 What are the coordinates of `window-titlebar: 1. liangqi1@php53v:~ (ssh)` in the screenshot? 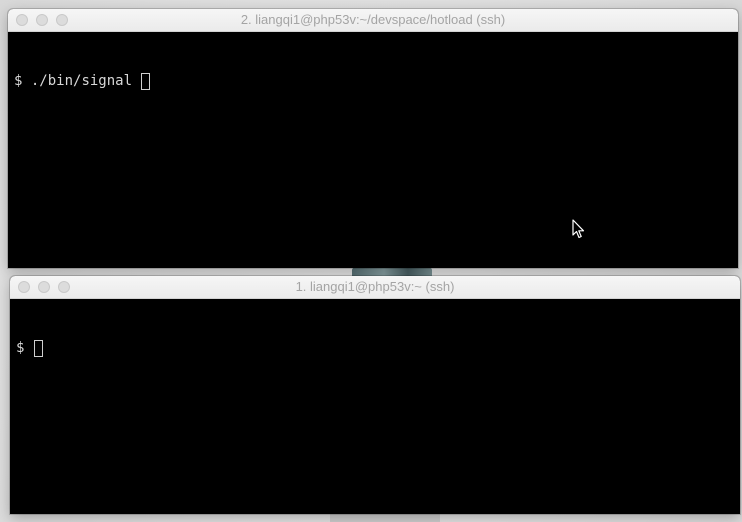 It's located at (375, 287).